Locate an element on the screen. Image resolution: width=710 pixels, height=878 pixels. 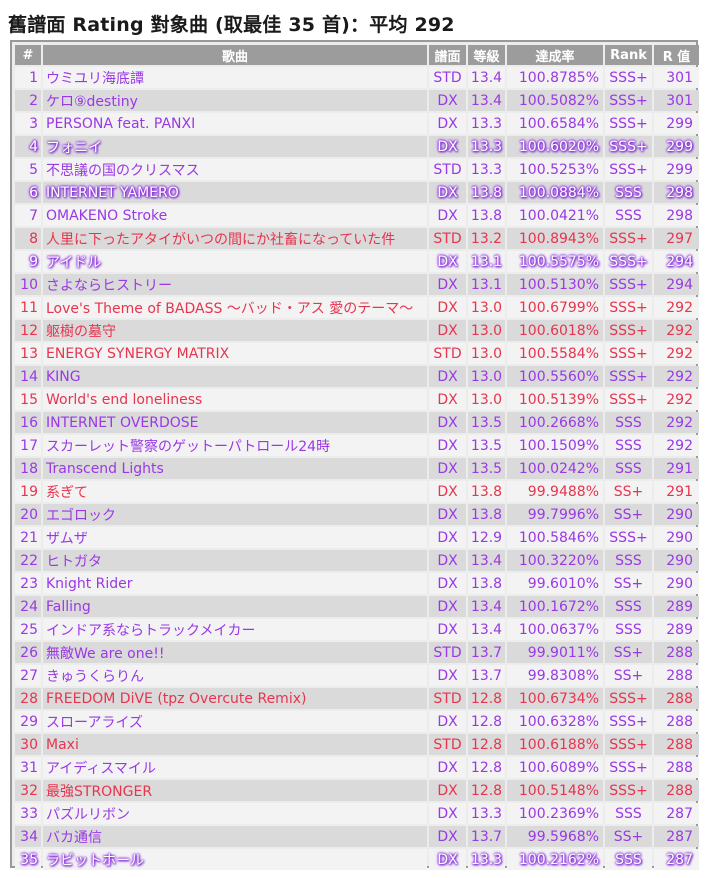
chart-level: 13.8 is located at coordinates (486, 491).